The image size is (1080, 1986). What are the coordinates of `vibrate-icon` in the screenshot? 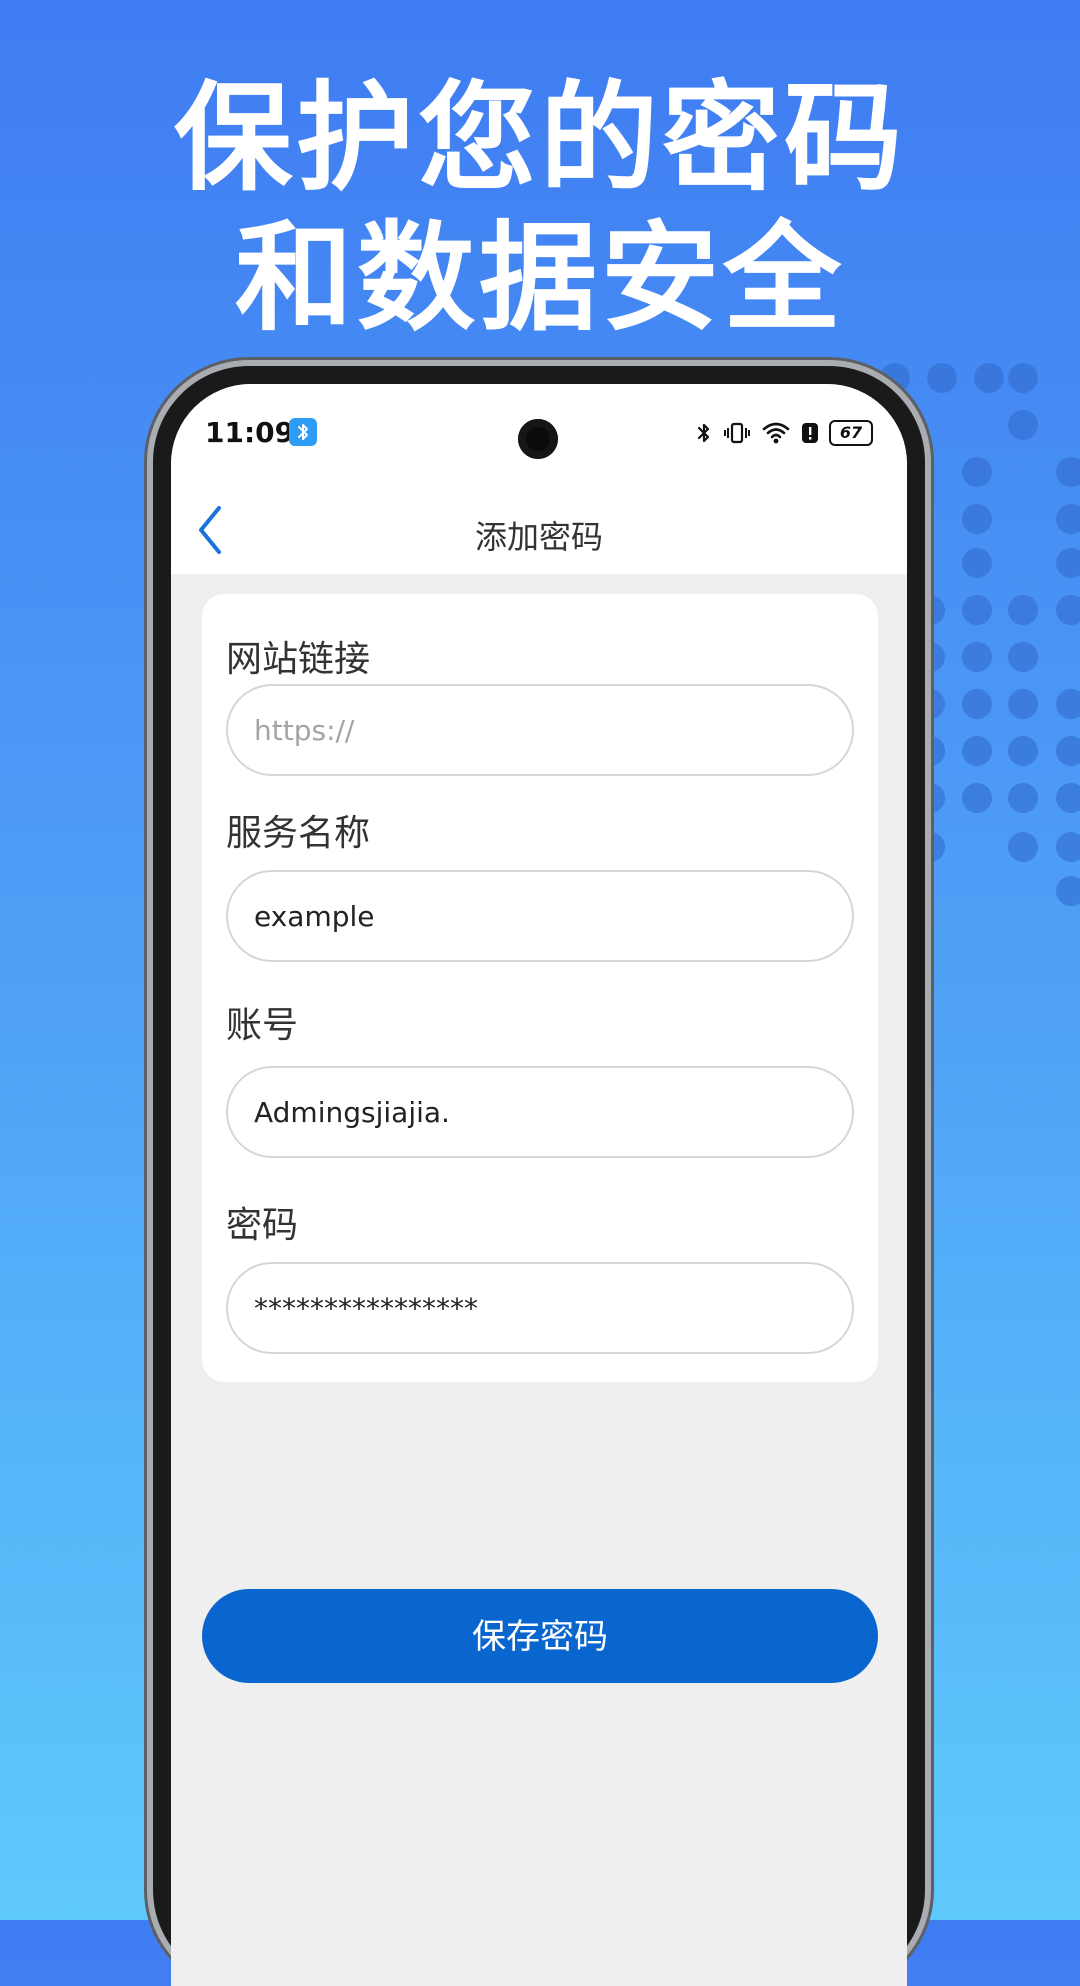 It's located at (737, 433).